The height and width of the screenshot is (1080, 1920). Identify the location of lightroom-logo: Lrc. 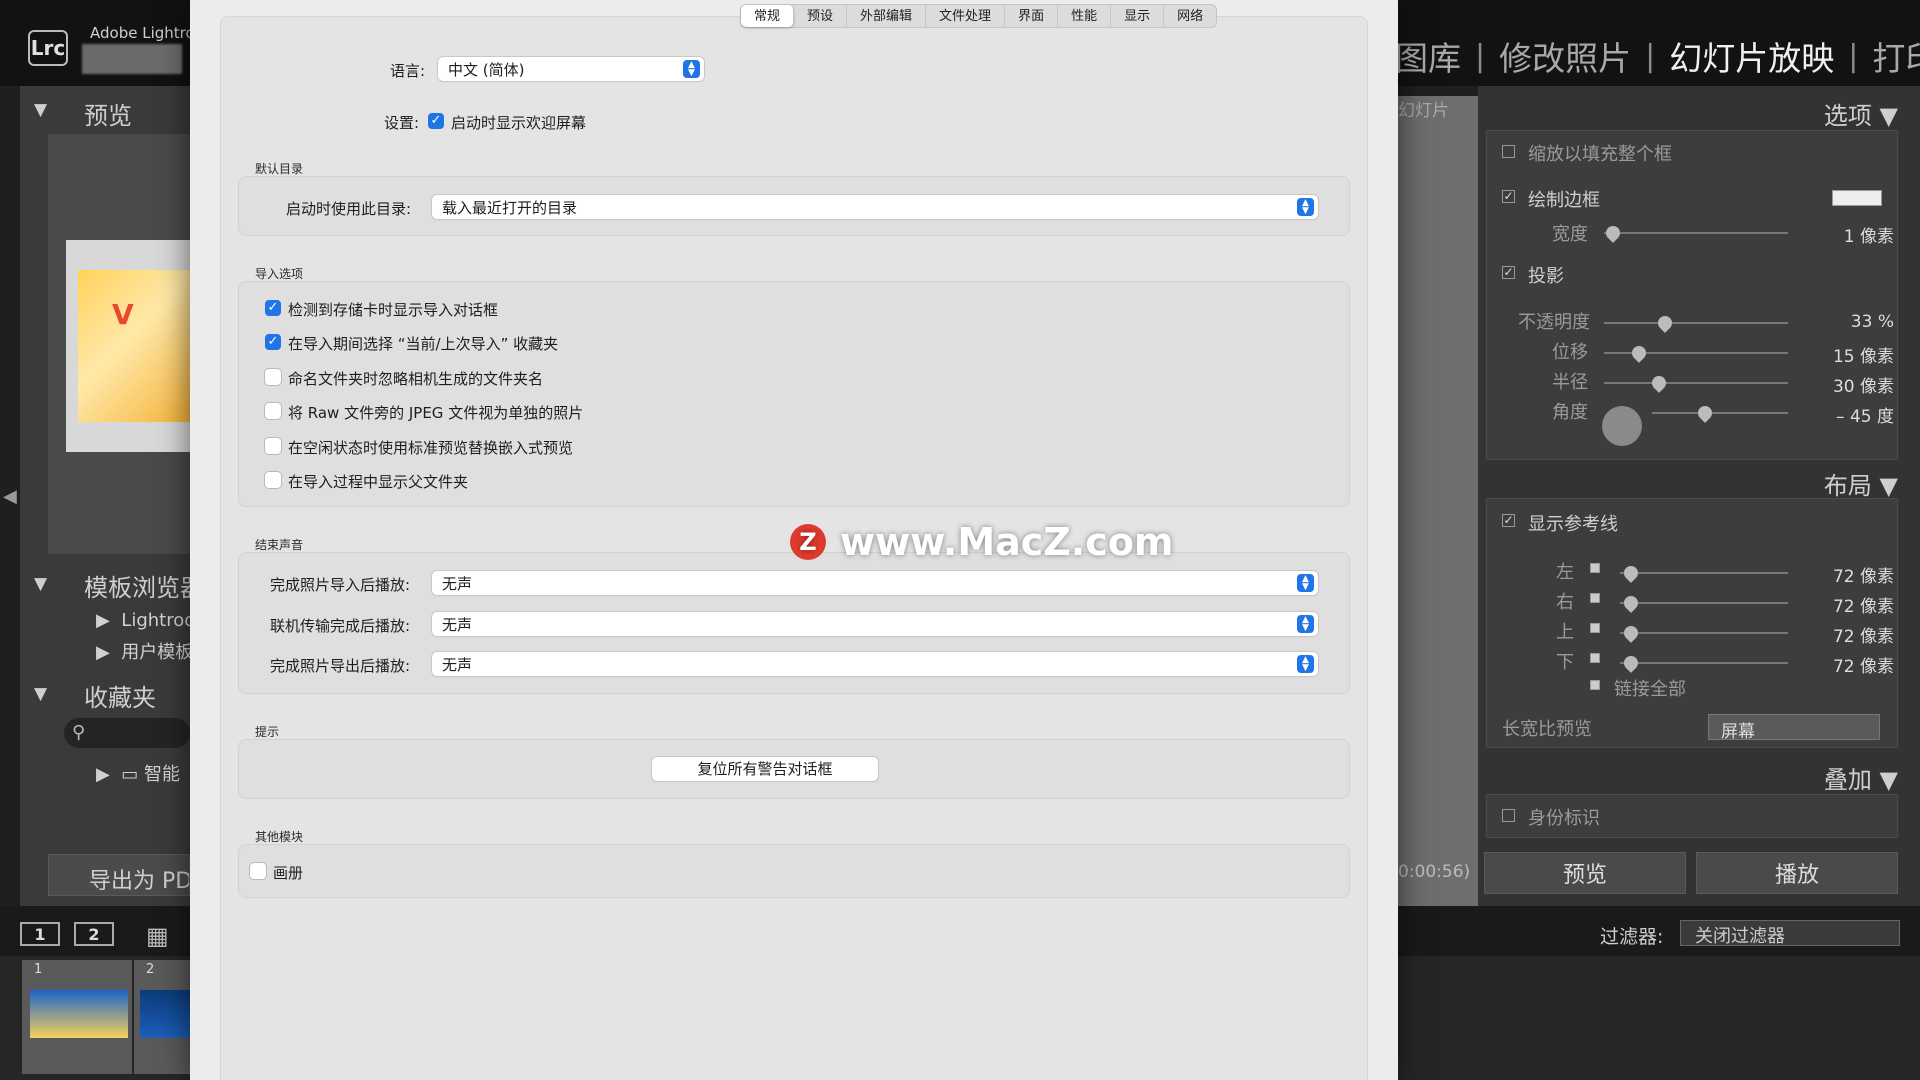
(48, 48).